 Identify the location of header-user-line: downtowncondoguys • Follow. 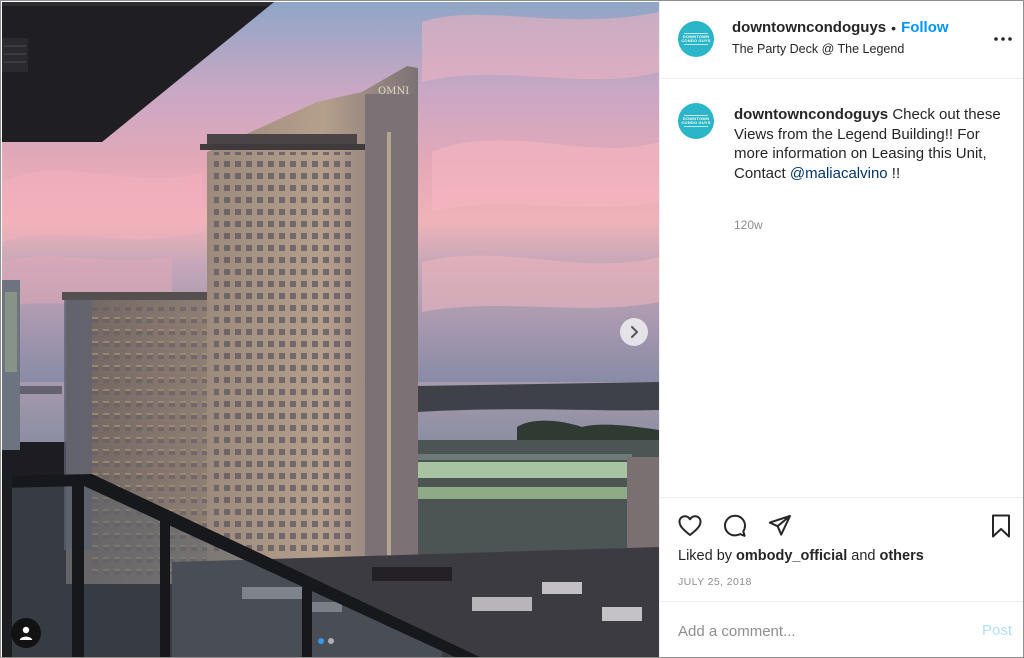
(840, 27).